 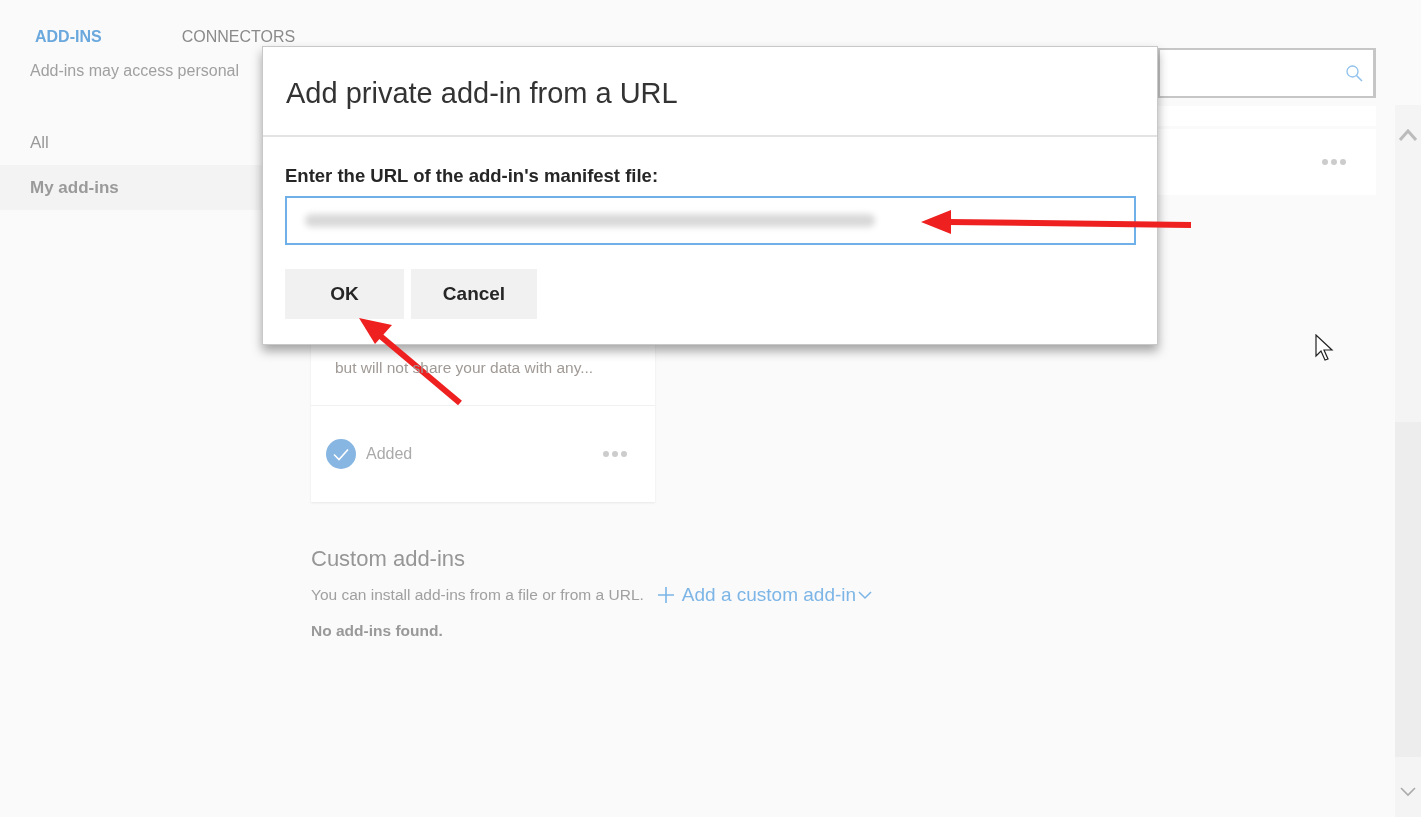 I want to click on search-icon, so click(x=1354, y=73).